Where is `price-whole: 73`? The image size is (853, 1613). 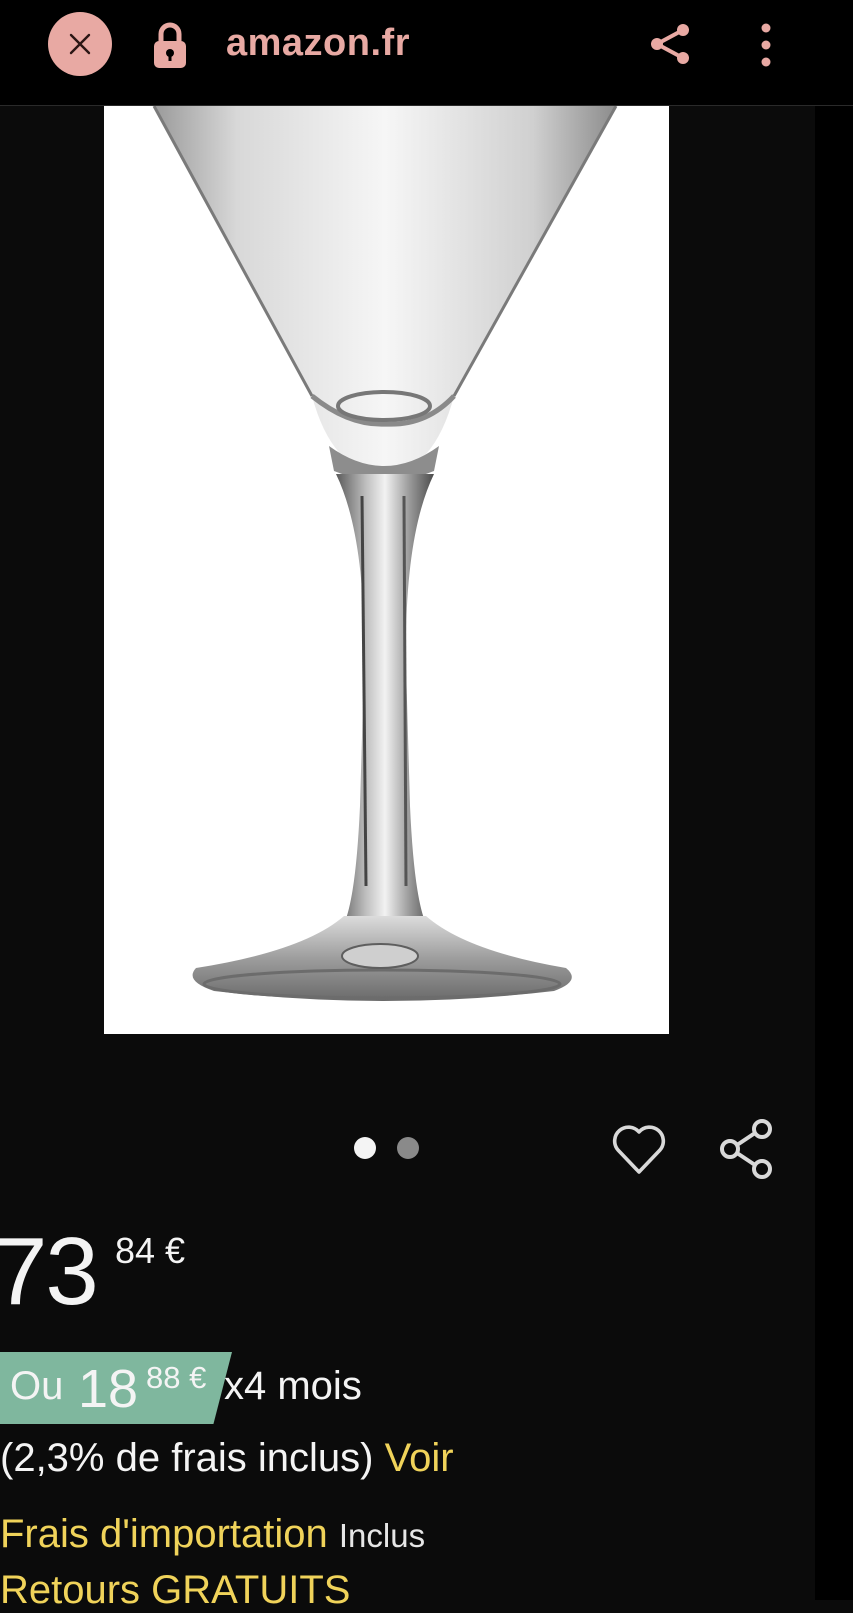 price-whole: 73 is located at coordinates (49, 1271).